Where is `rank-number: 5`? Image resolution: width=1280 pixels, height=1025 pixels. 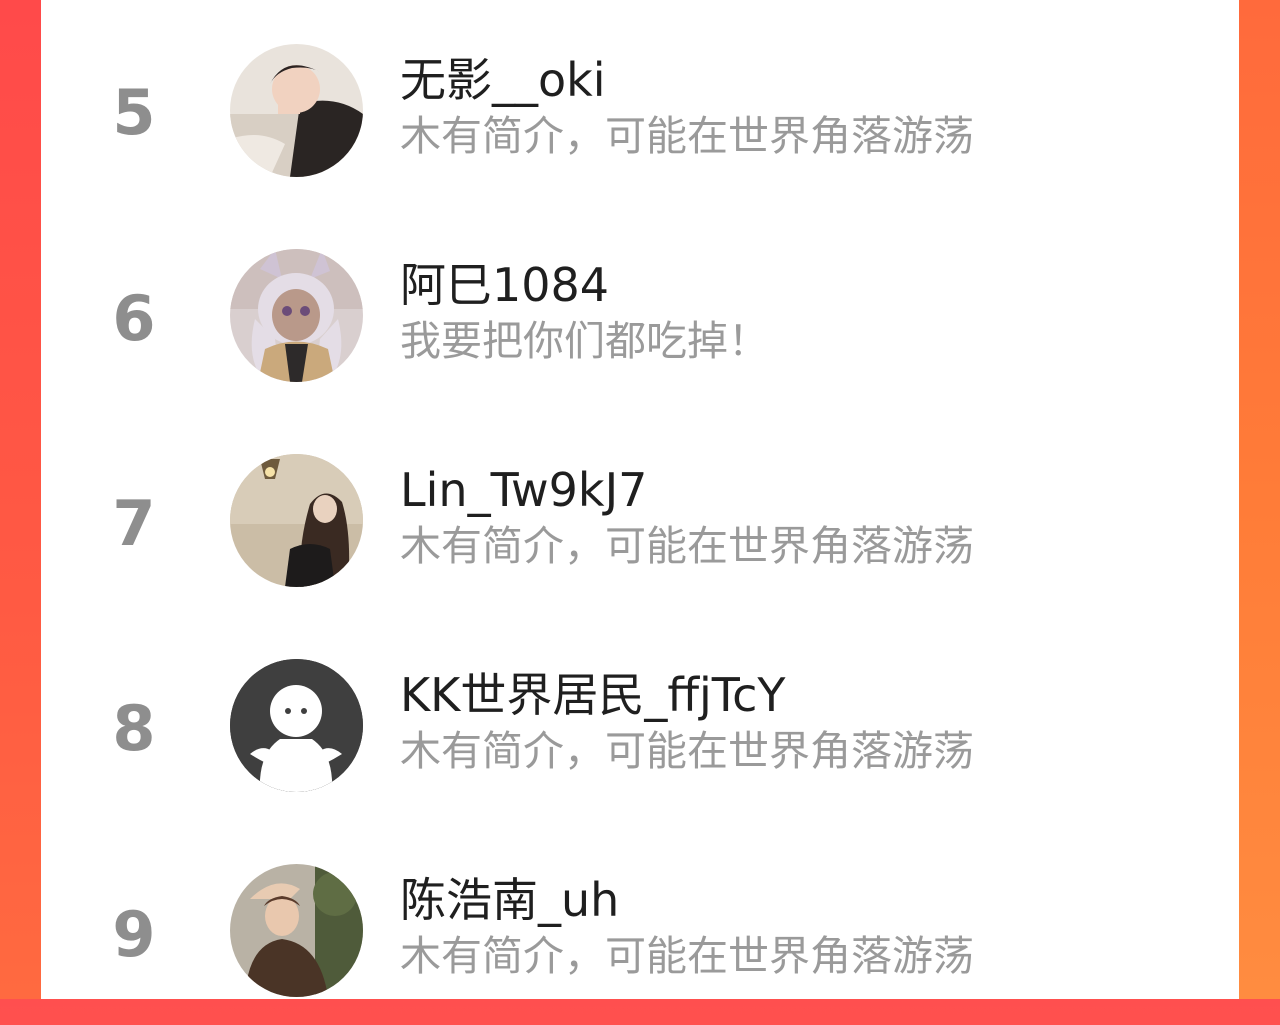
rank-number: 5 is located at coordinates (134, 112).